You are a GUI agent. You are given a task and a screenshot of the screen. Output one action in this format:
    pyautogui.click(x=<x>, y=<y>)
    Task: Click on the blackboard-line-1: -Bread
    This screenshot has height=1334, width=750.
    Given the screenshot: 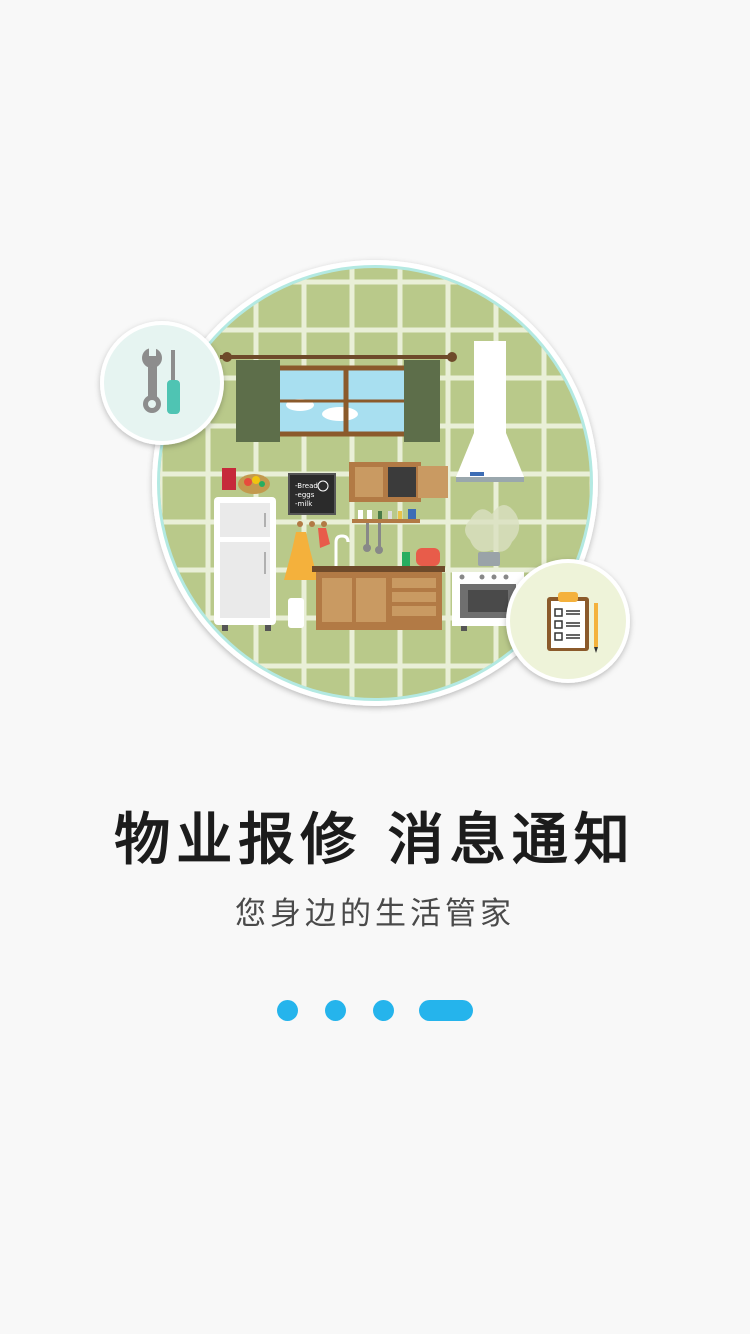 What is the action you would take?
    pyautogui.click(x=306, y=486)
    